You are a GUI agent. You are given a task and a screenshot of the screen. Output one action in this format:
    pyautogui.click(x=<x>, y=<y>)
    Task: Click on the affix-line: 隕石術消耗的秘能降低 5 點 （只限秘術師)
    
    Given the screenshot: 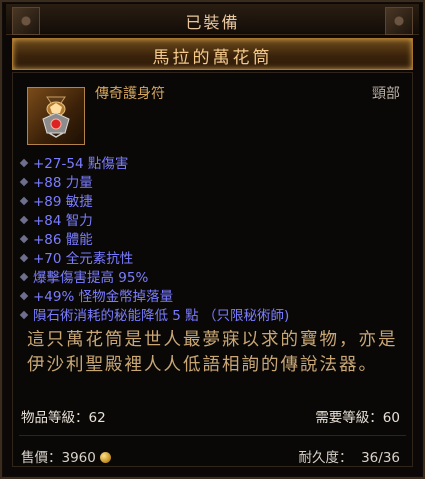 What is the action you would take?
    pyautogui.click(x=154, y=316)
    